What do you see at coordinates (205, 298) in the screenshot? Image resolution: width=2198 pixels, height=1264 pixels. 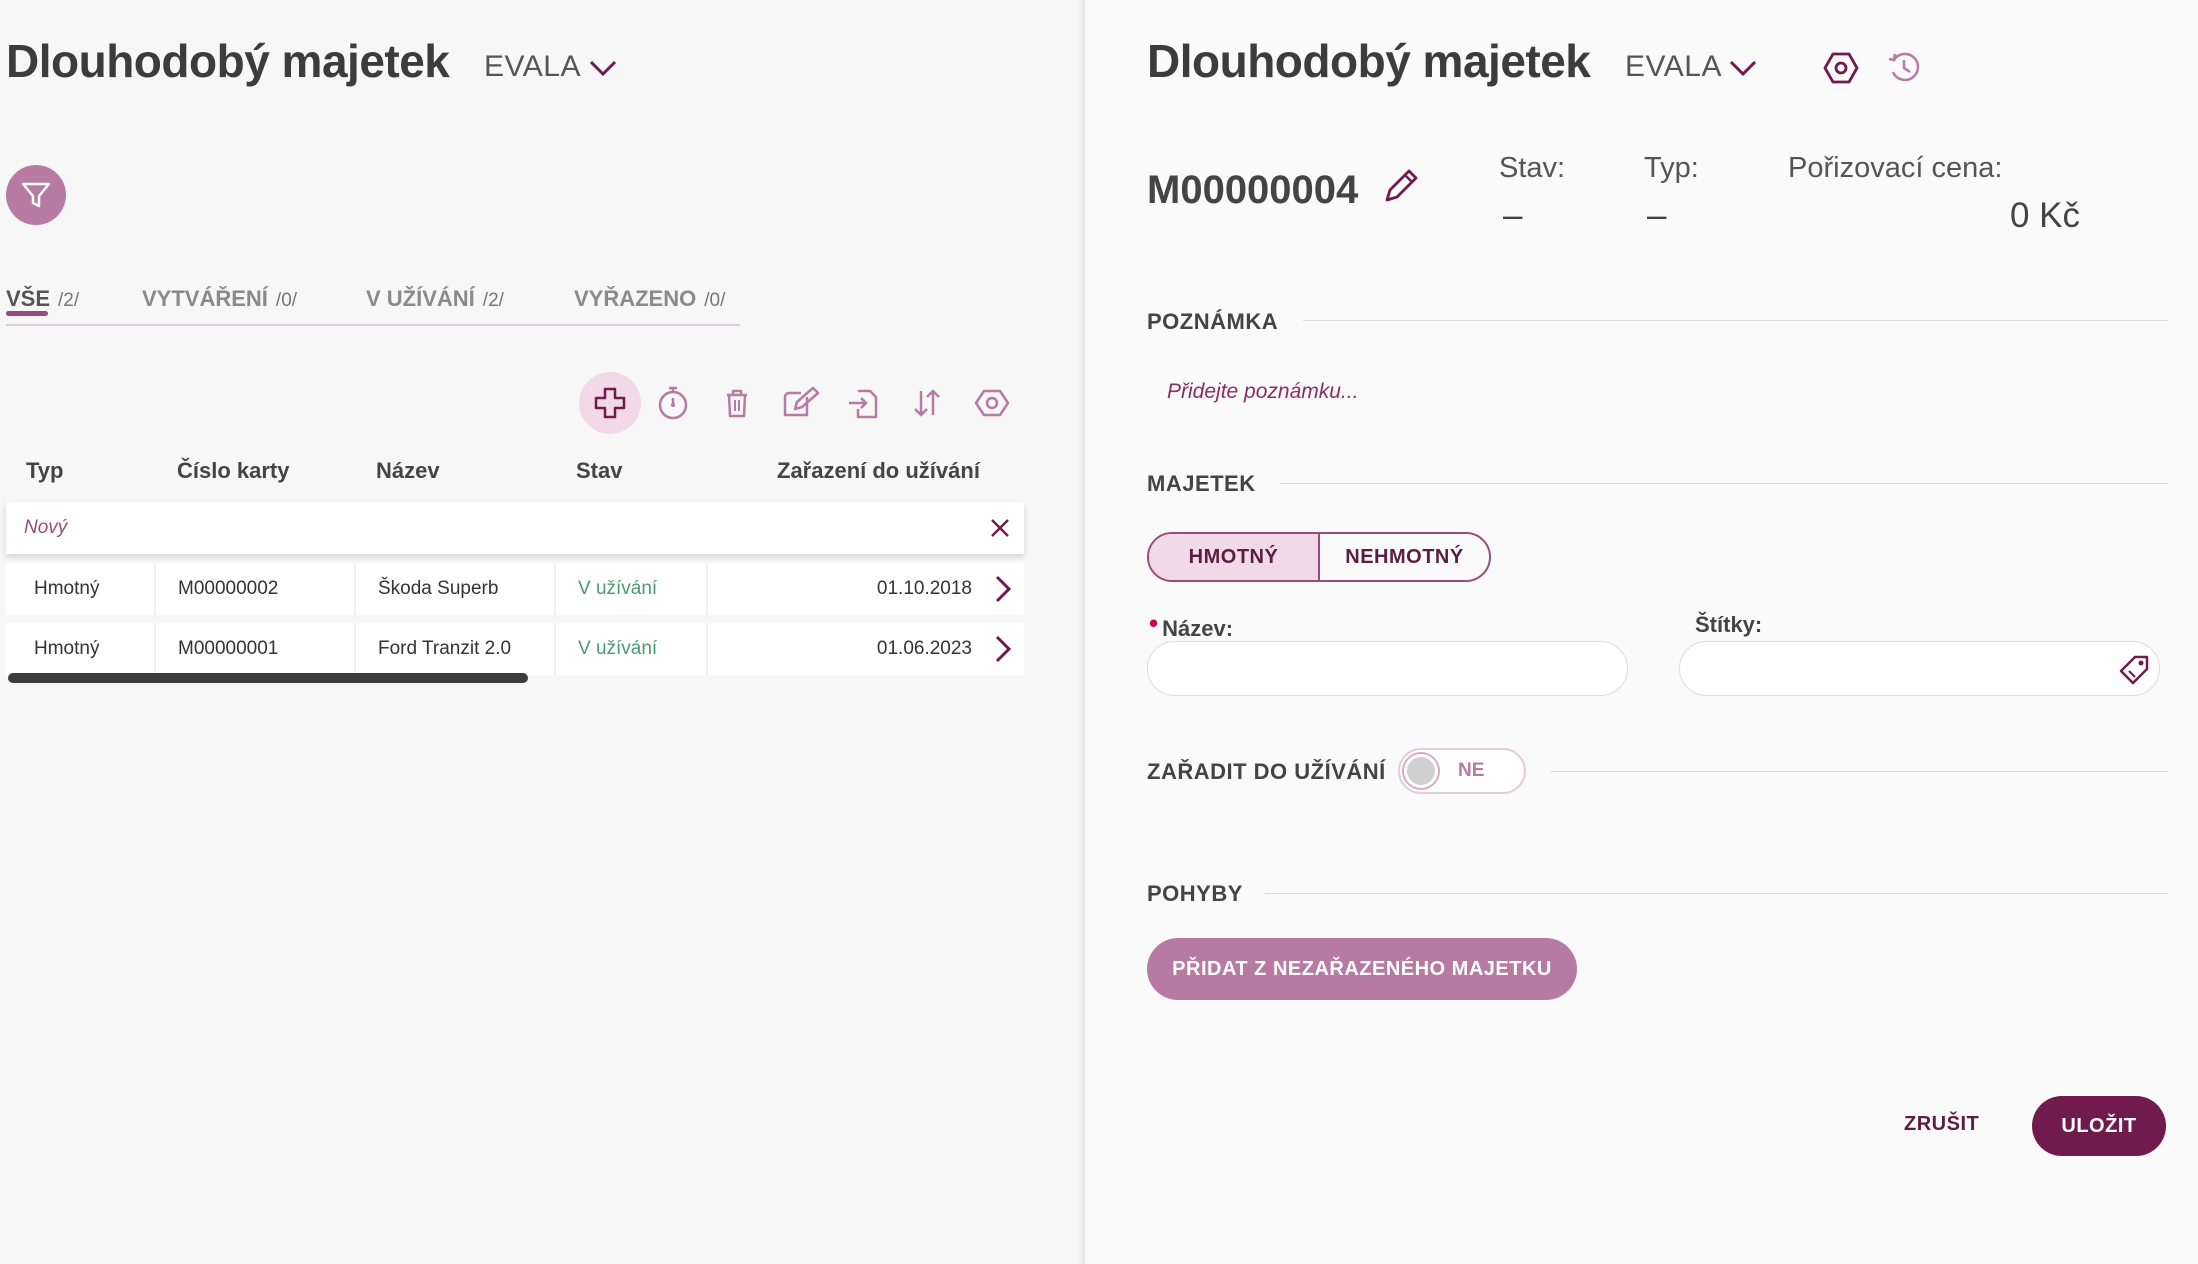 I see `tab-vytvareni-label: VYTVÁŘENÍ` at bounding box center [205, 298].